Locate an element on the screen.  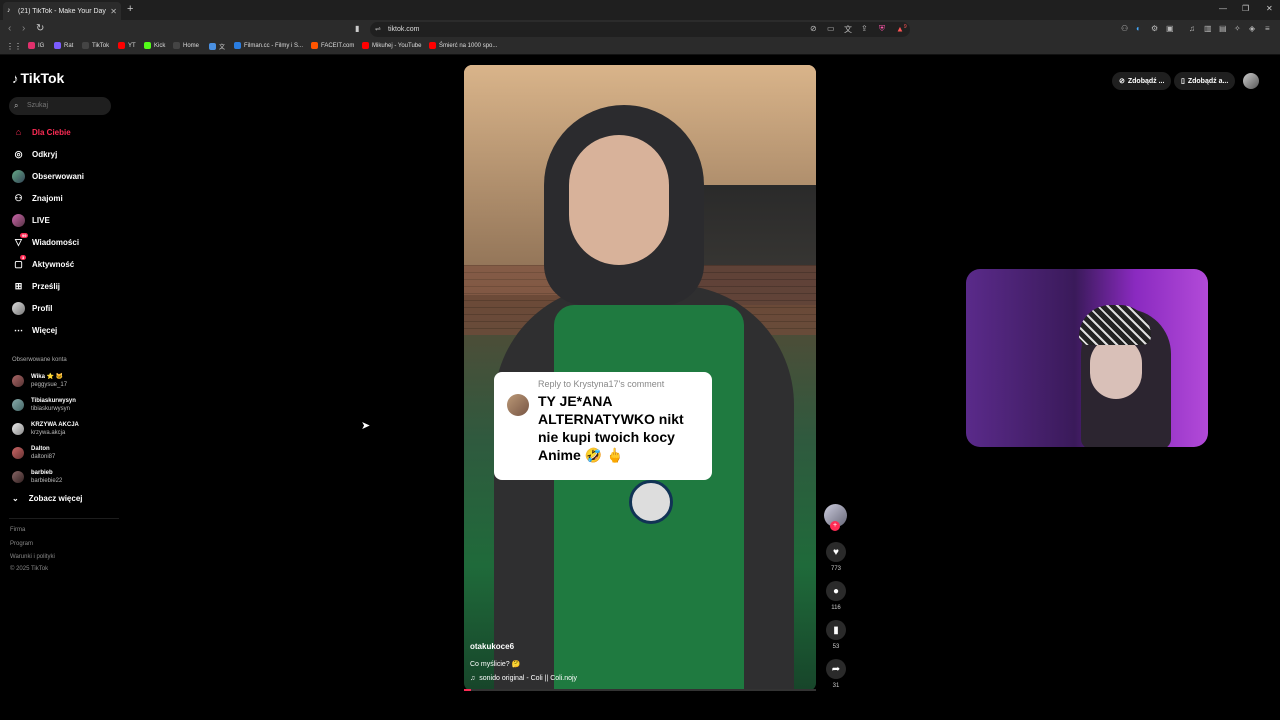
divider is located at coordinates (64, 518).